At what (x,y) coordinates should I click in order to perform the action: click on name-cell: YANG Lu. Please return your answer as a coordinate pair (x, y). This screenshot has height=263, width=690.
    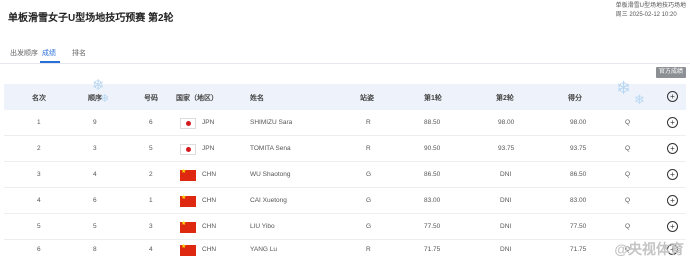
    Looking at the image, I should click on (263, 249).